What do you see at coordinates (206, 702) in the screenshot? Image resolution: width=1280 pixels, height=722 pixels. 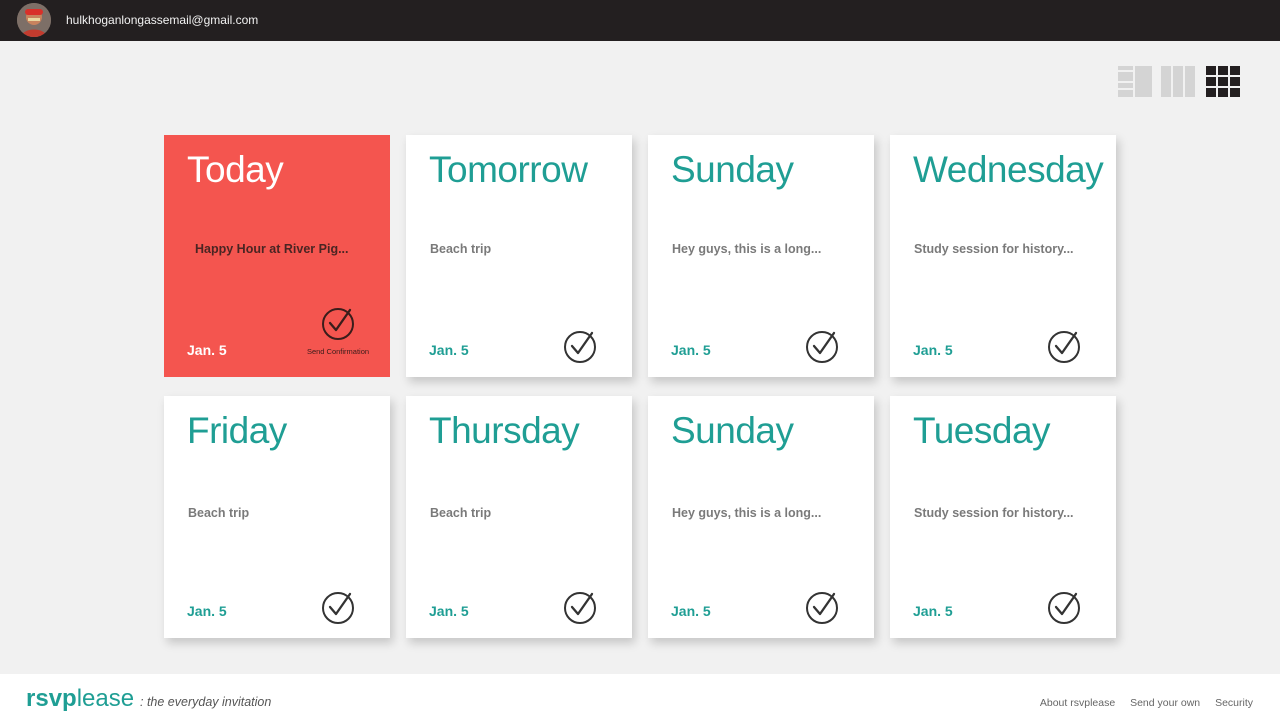 I see `brand-tagline: : the everyday invitation` at bounding box center [206, 702].